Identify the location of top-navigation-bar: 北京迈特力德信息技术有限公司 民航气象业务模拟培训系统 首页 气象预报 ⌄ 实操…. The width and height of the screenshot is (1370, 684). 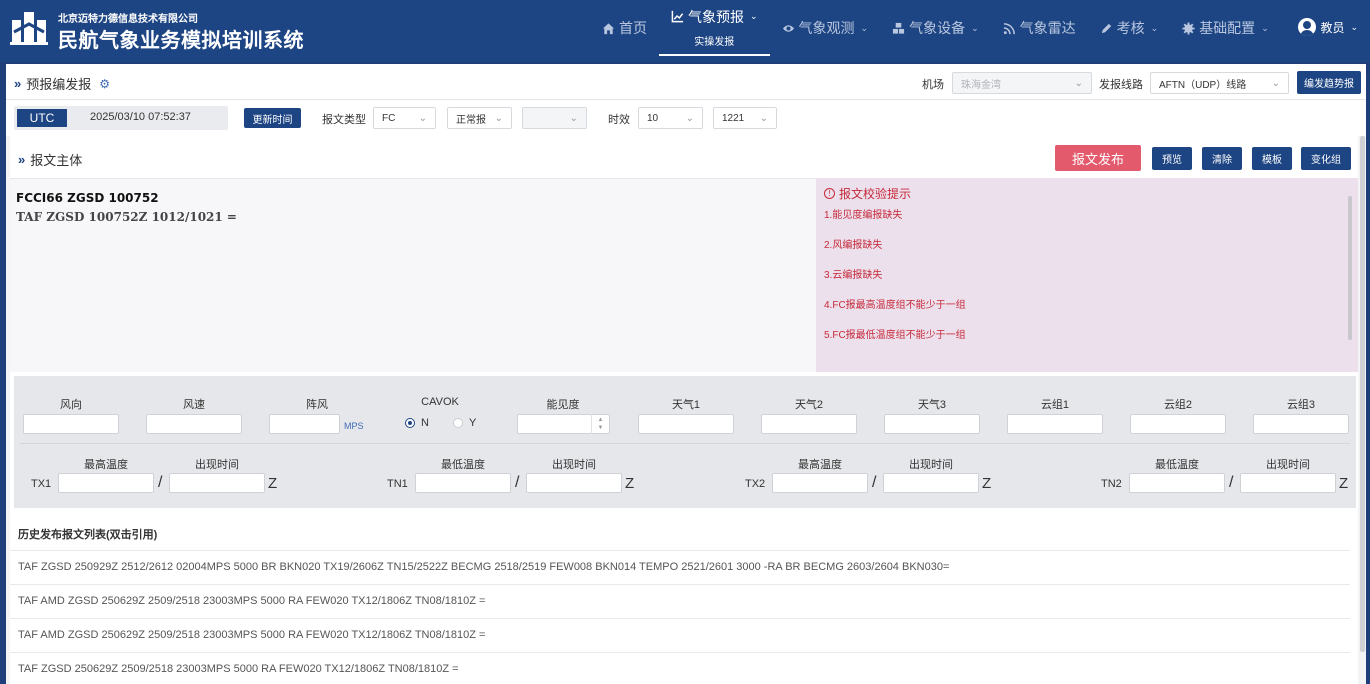
(685, 31).